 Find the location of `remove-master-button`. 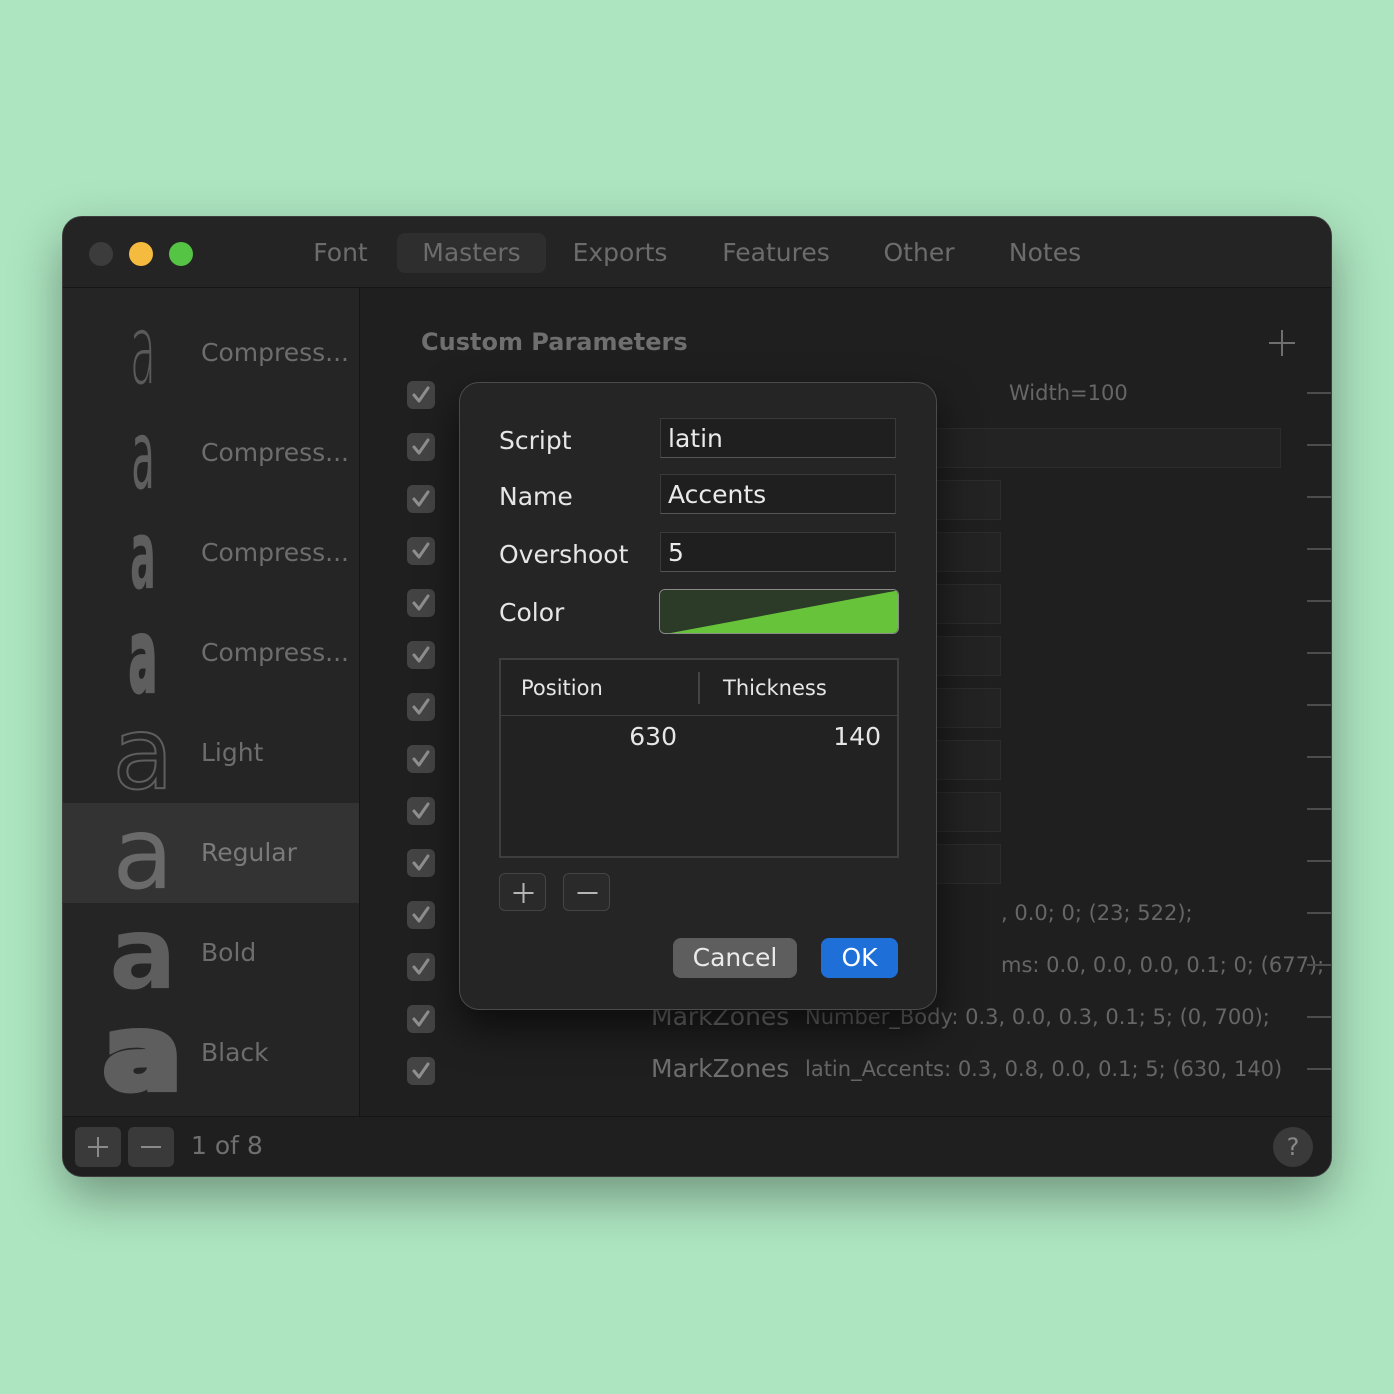

remove-master-button is located at coordinates (151, 1147).